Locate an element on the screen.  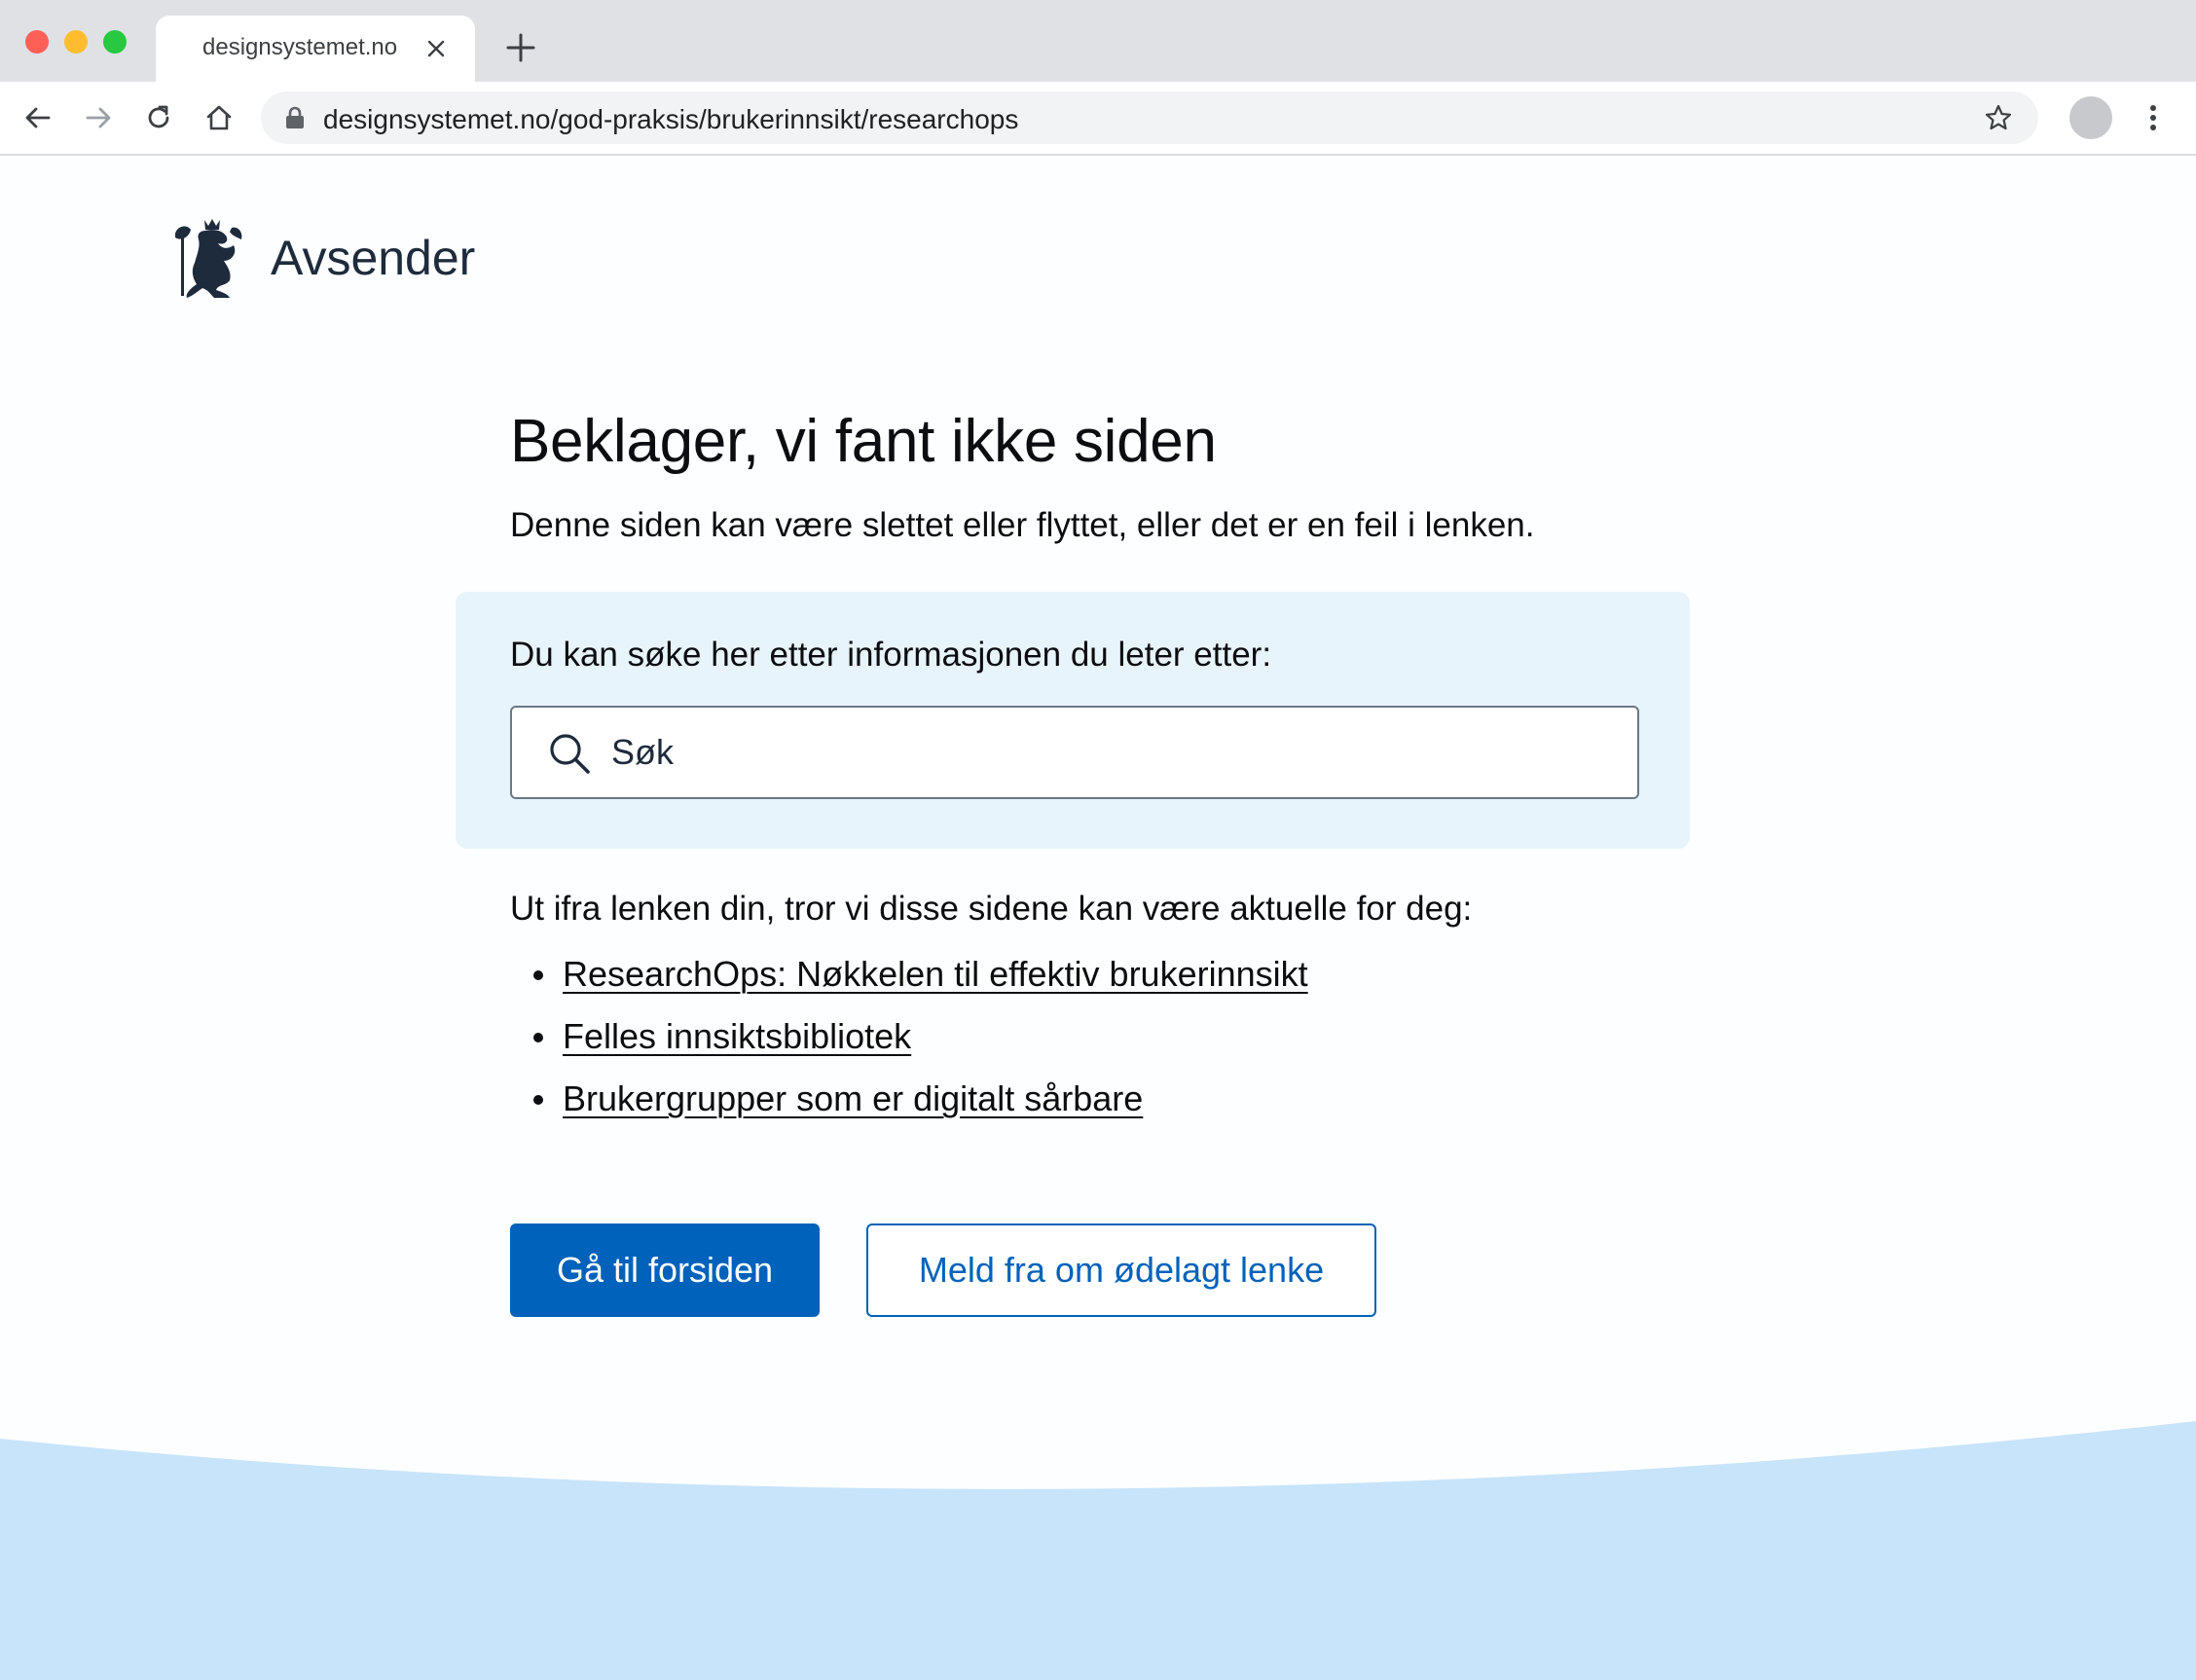
search-input is located at coordinates (1113, 752).